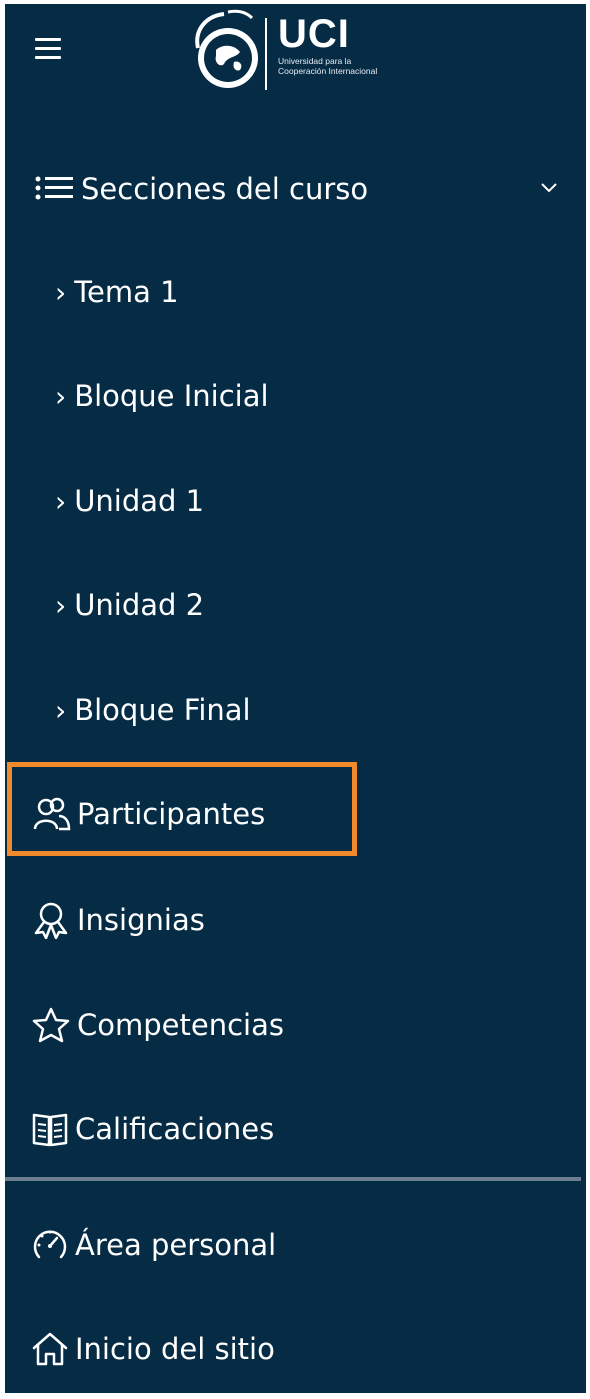  What do you see at coordinates (180, 1025) in the screenshot?
I see `nav-item-label: Competencias` at bounding box center [180, 1025].